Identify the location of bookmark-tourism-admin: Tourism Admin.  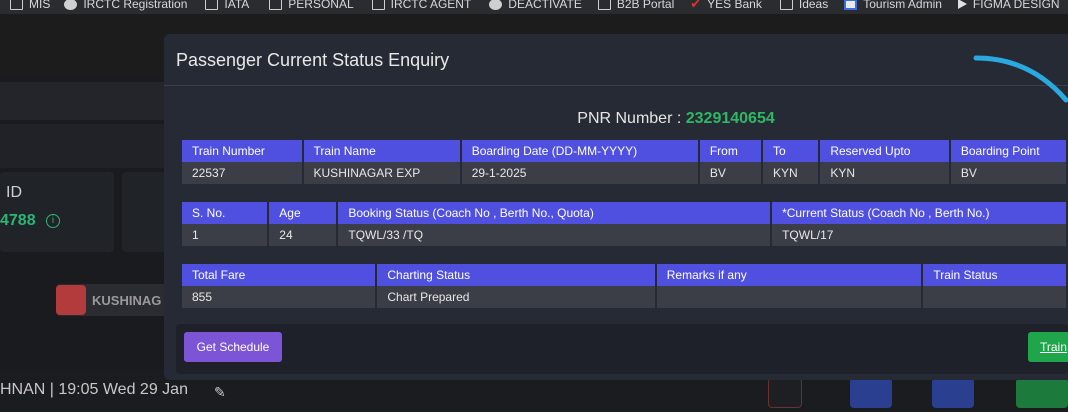
(893, 5).